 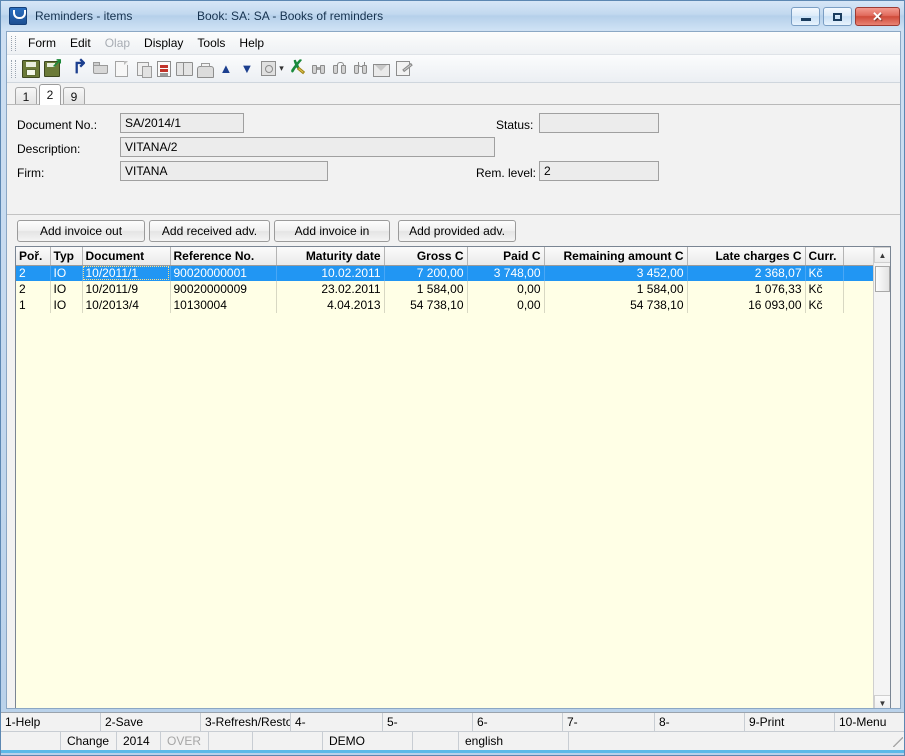 I want to click on add-received-adv-button: Add received adv., so click(x=209, y=231).